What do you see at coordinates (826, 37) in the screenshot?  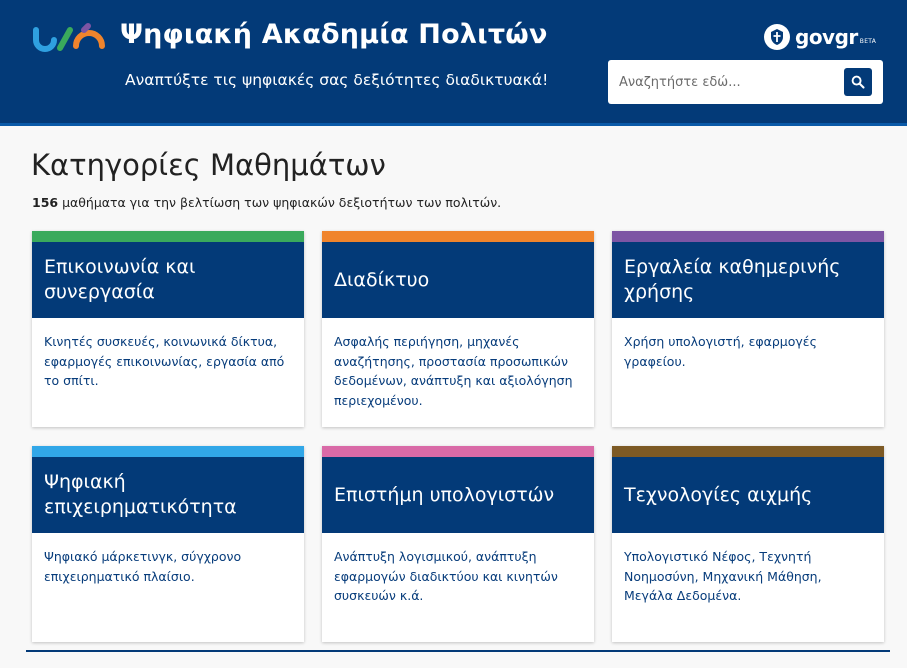 I see `govgr-wordmark: govgr` at bounding box center [826, 37].